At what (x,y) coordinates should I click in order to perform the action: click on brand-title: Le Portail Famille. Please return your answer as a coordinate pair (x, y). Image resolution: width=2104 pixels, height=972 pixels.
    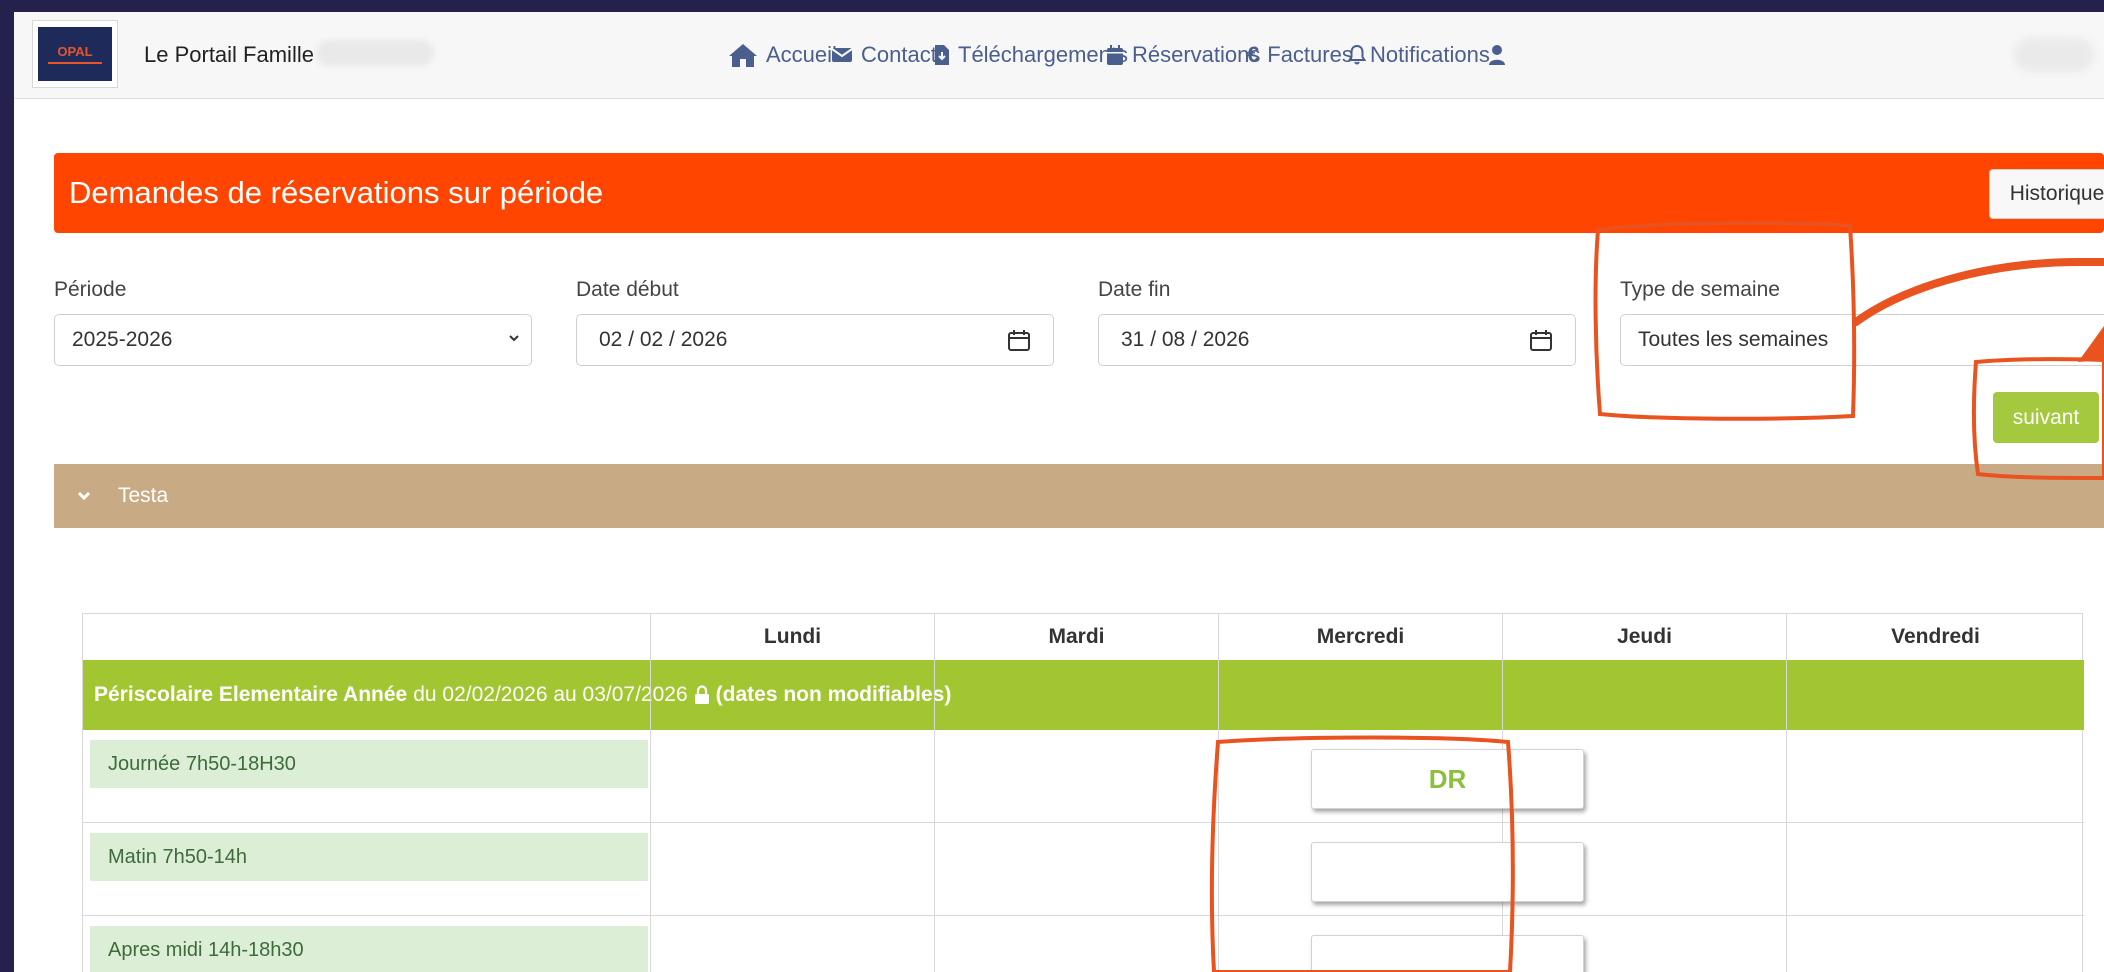
    Looking at the image, I should click on (229, 54).